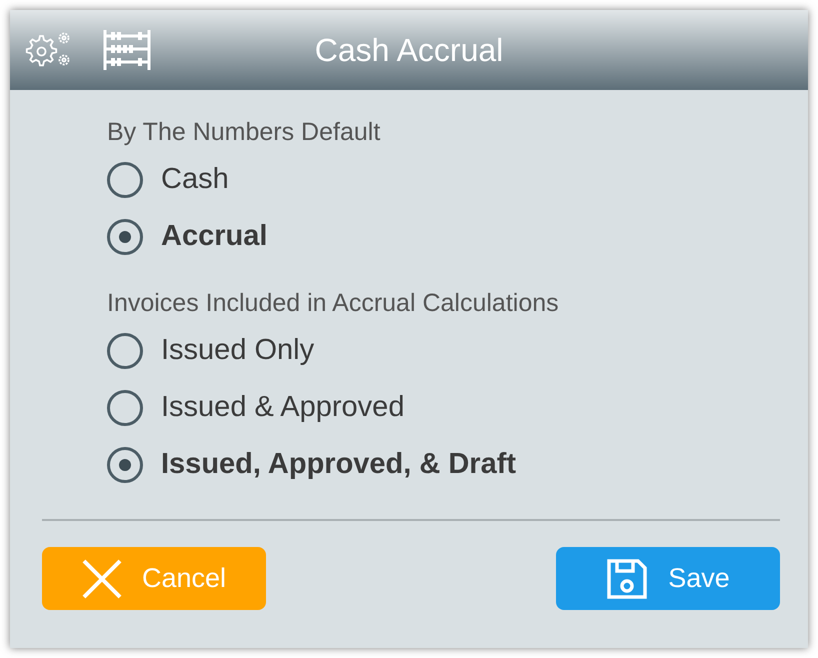 This screenshot has width=818, height=658. Describe the element at coordinates (338, 464) in the screenshot. I see `option-label: Issued, Approved, & Draft` at that location.